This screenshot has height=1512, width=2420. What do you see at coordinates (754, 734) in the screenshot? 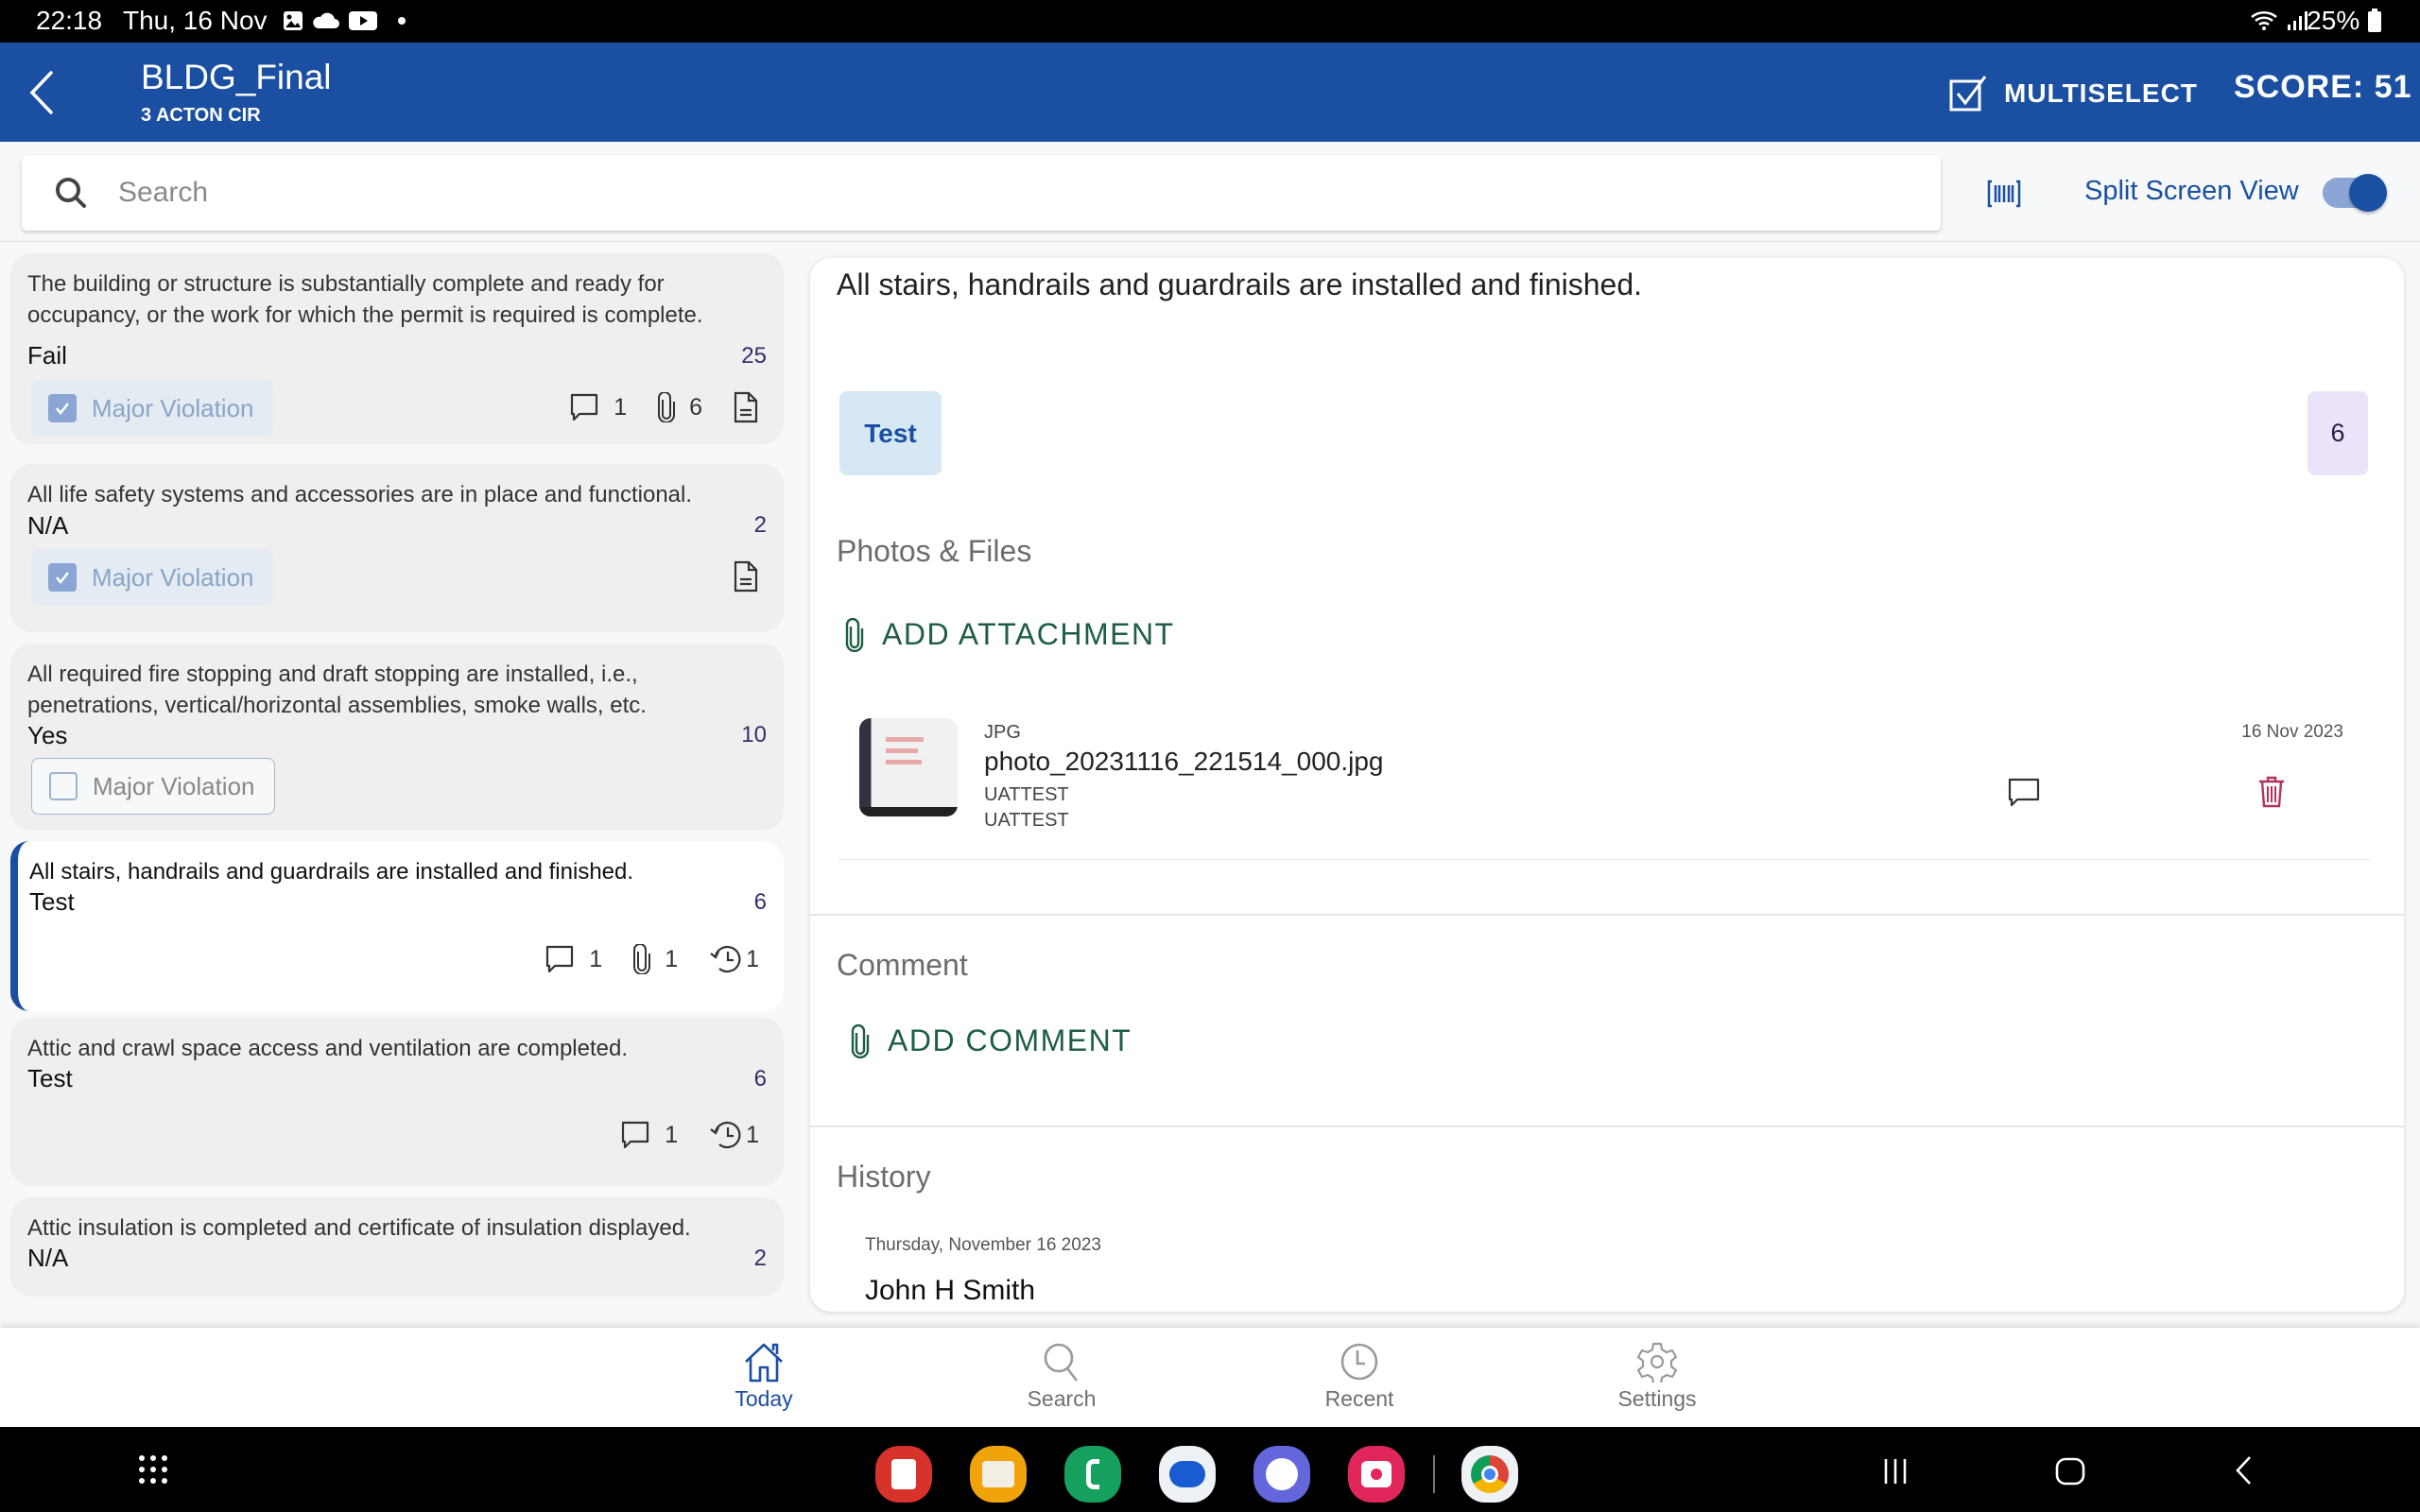
I see `item-points: 10` at bounding box center [754, 734].